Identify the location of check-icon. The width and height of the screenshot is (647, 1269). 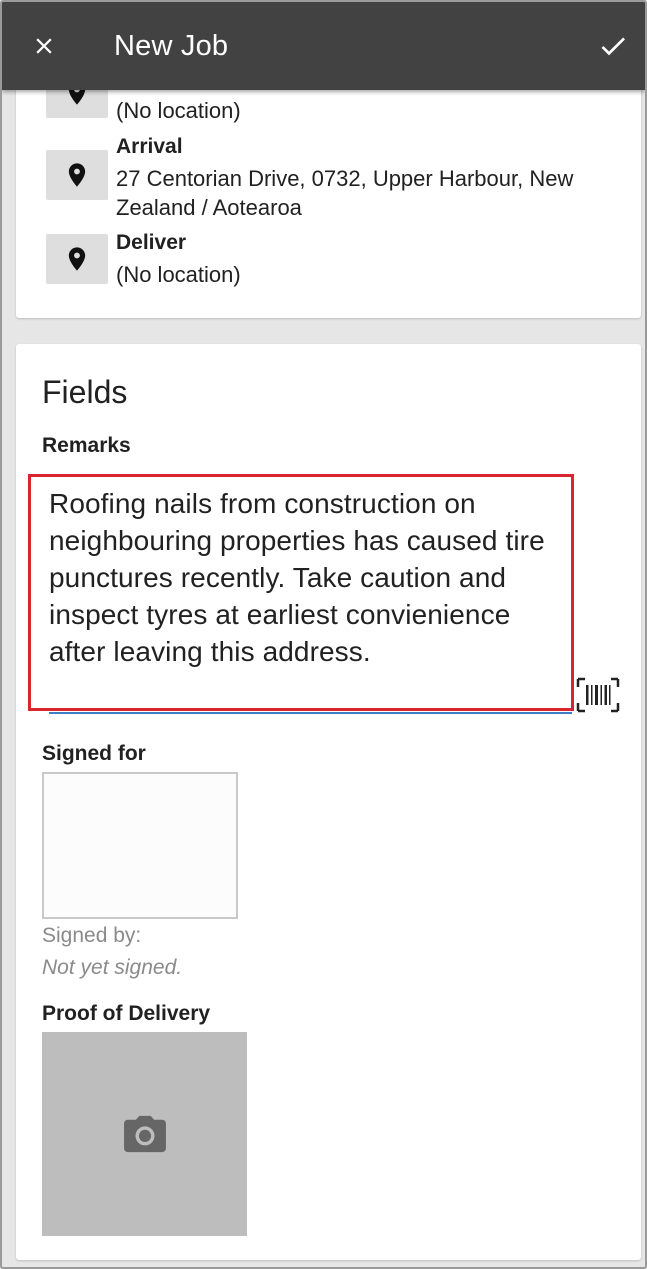
(613, 46).